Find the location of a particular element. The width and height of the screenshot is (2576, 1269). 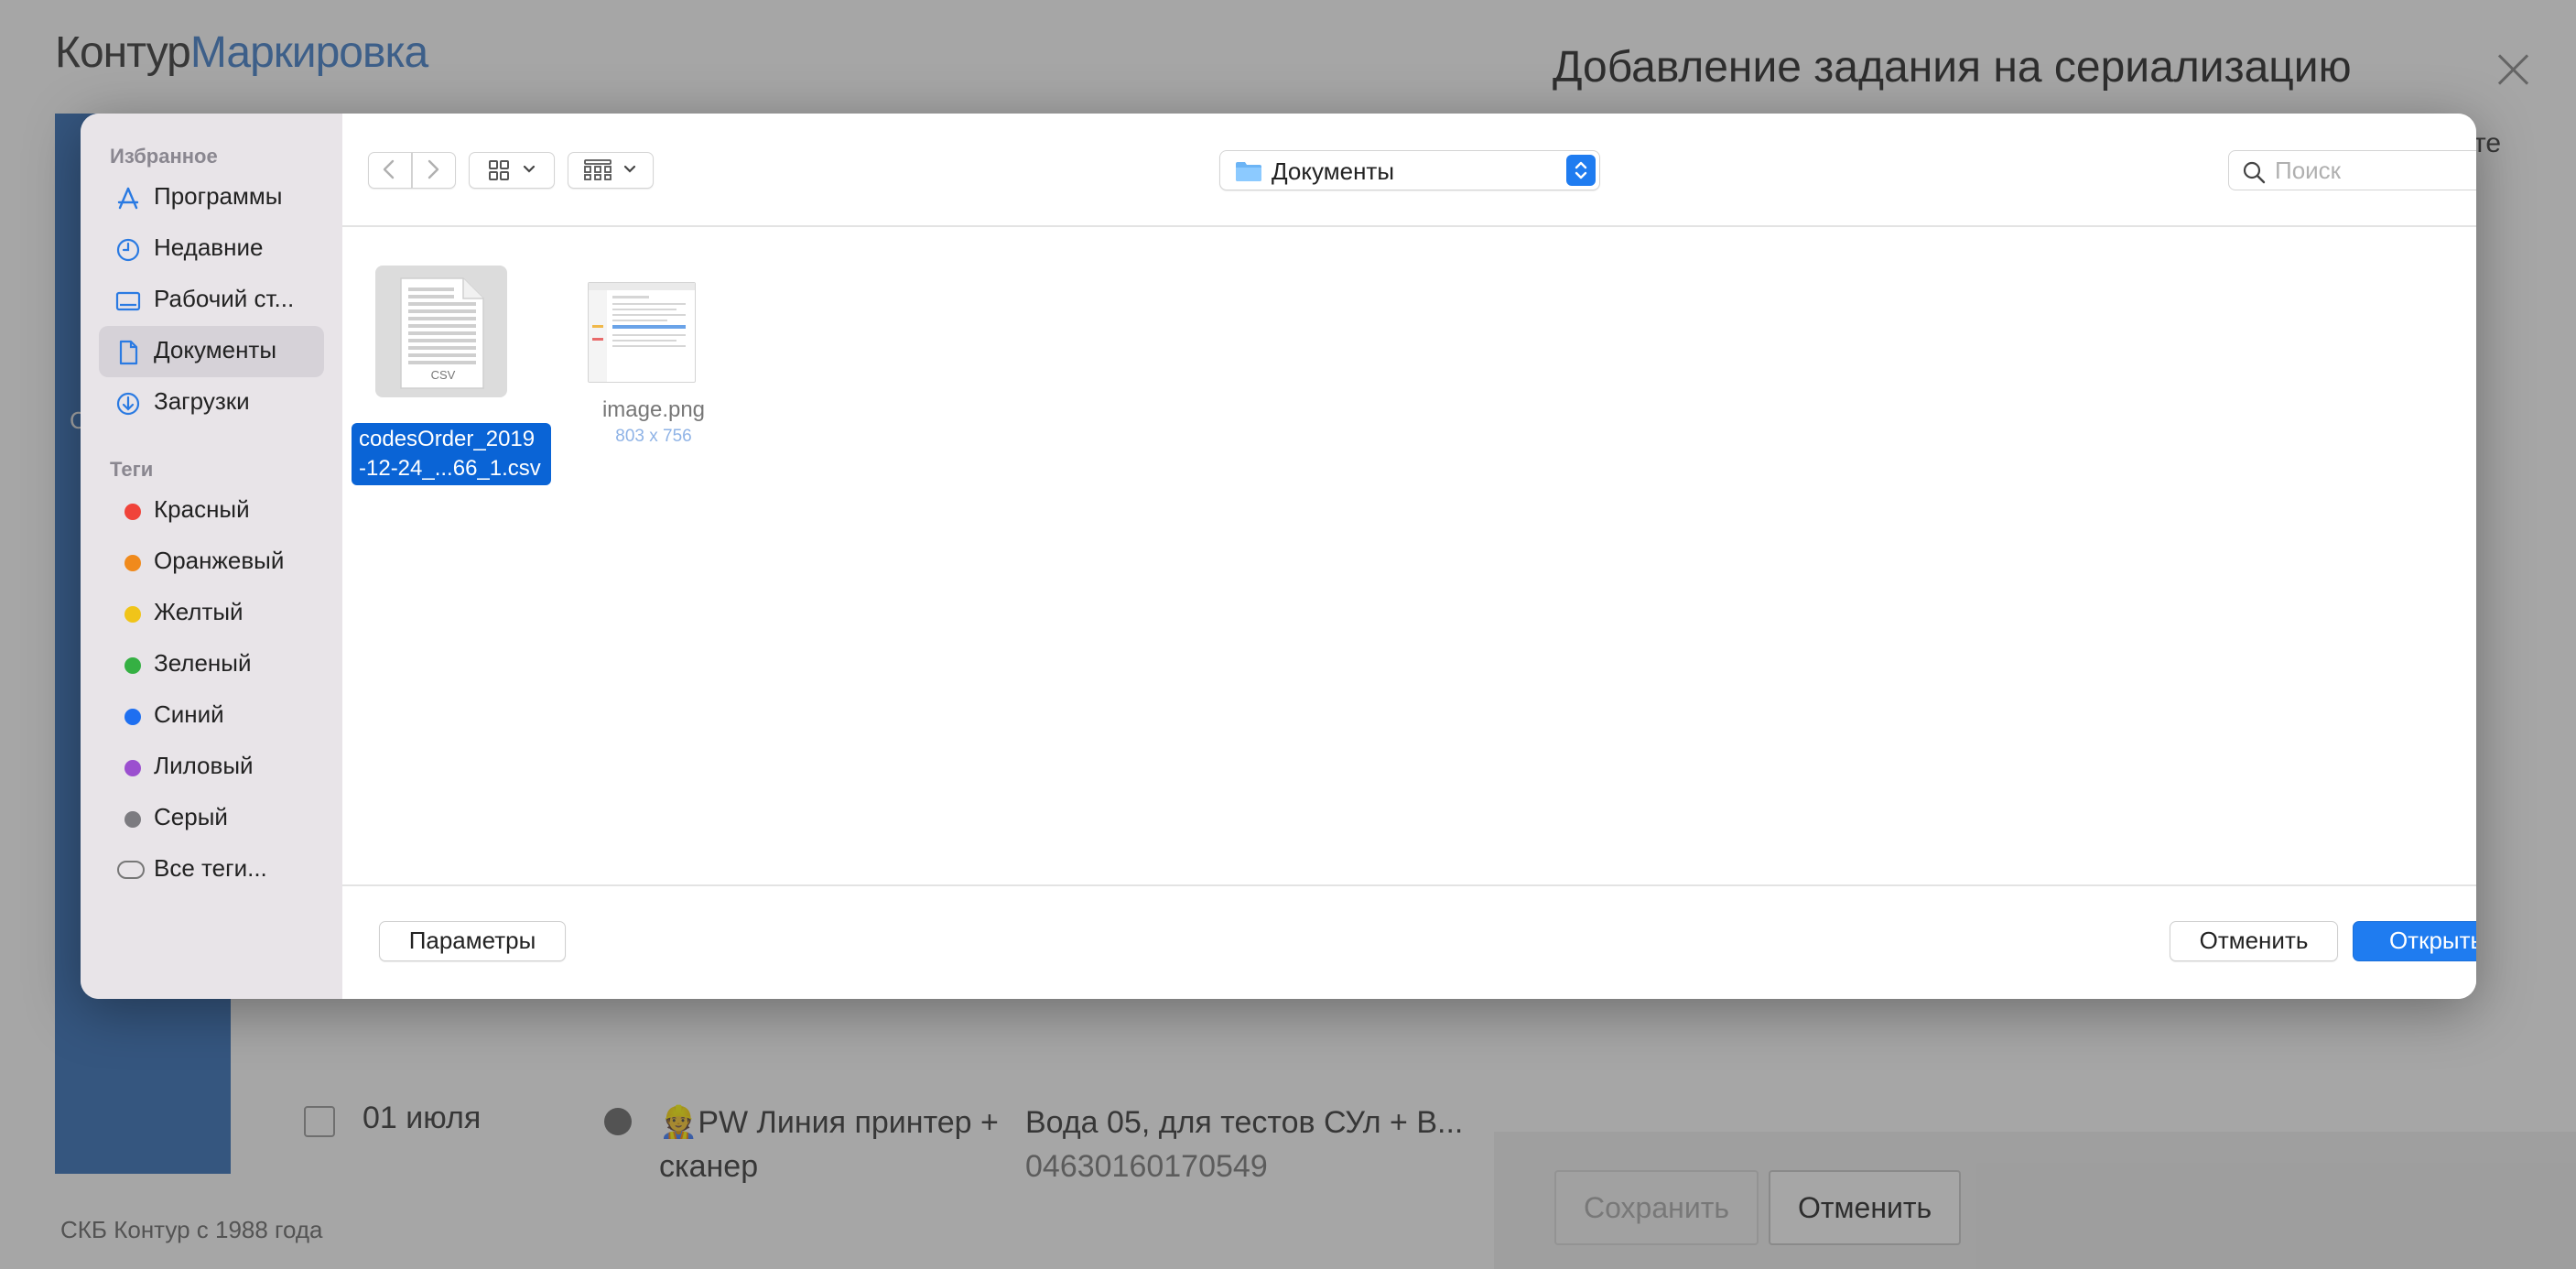

all-tags-icon is located at coordinates (131, 870).